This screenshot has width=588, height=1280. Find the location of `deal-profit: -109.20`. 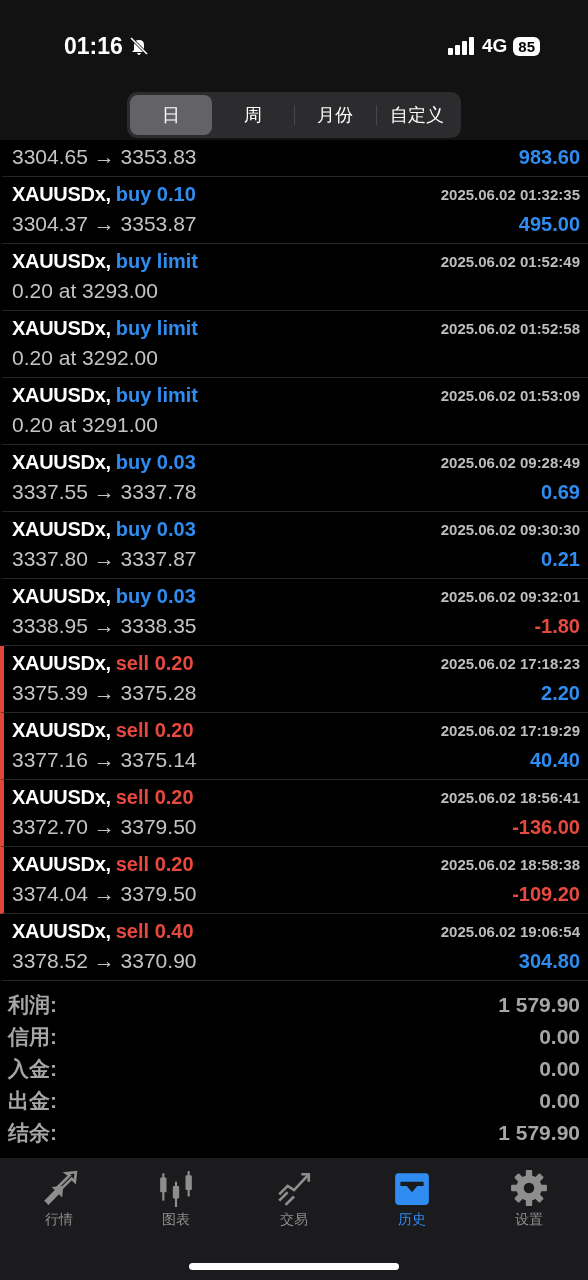

deal-profit: -109.20 is located at coordinates (546, 894).